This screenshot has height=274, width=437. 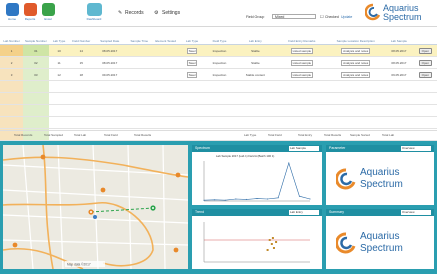 What do you see at coordinates (59, 74) in the screenshot?
I see `table-cell: 12` at bounding box center [59, 74].